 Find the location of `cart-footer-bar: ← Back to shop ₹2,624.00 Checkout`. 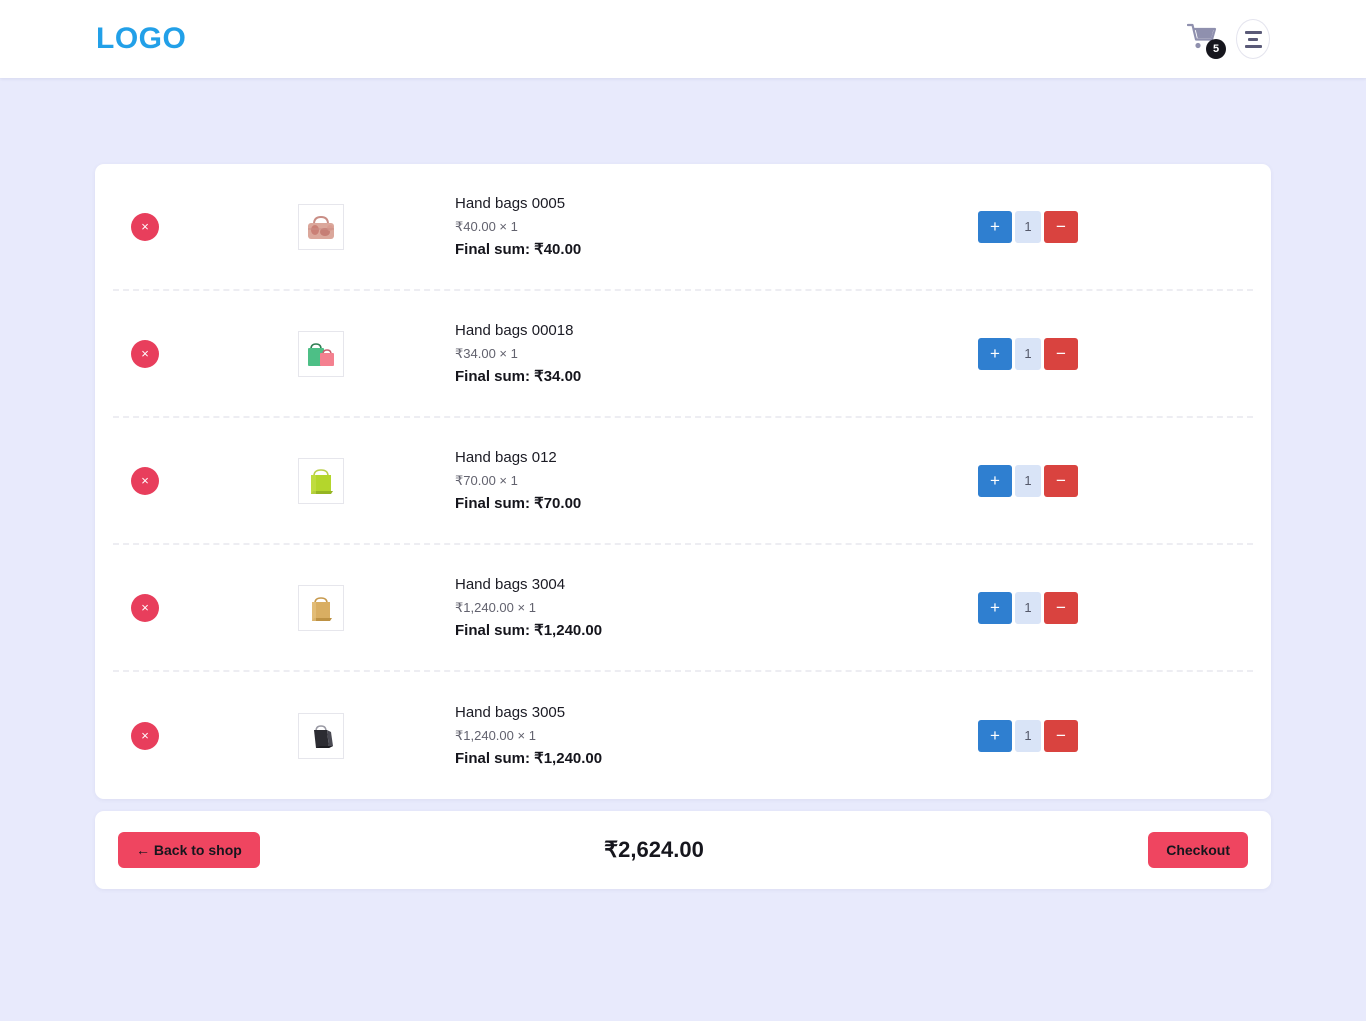

cart-footer-bar: ← Back to shop ₹2,624.00 Checkout is located at coordinates (683, 850).